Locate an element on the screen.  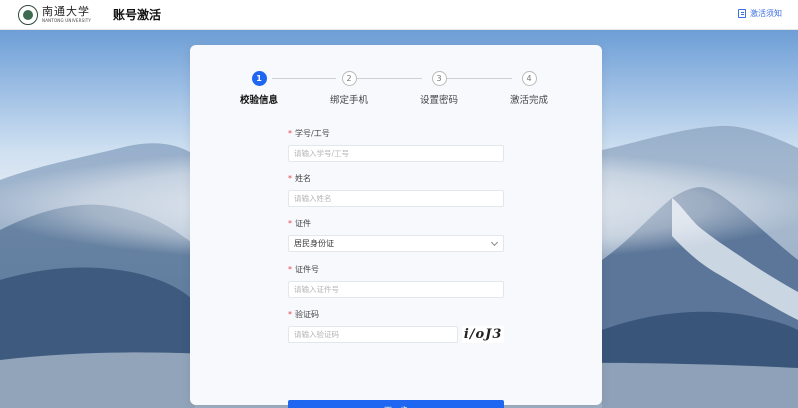
step-verify-info: 1 校验信息 is located at coordinates (259, 88).